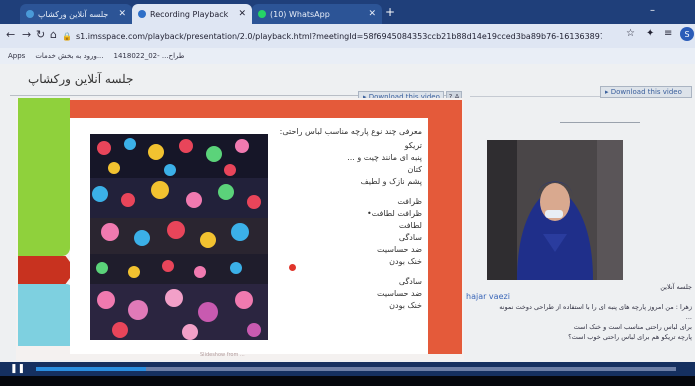  Describe the element at coordinates (292, 267) in the screenshot. I see `laser-pointer-dot` at that location.